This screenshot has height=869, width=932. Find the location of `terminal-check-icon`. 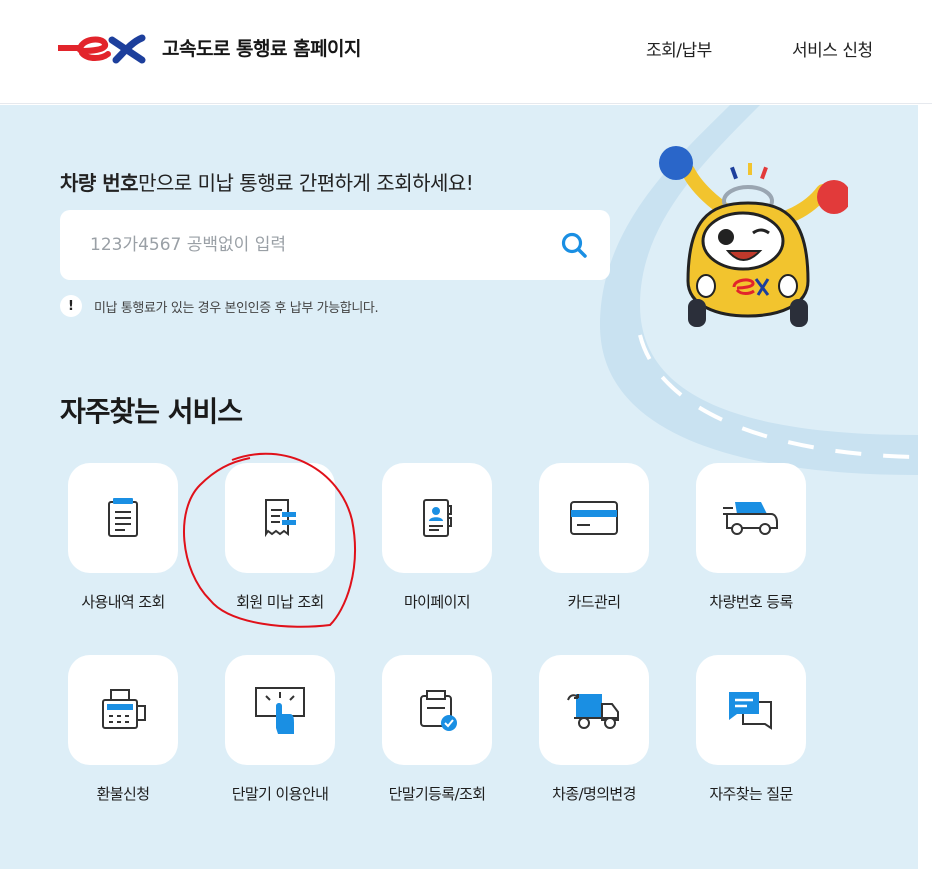

terminal-check-icon is located at coordinates (438, 710).